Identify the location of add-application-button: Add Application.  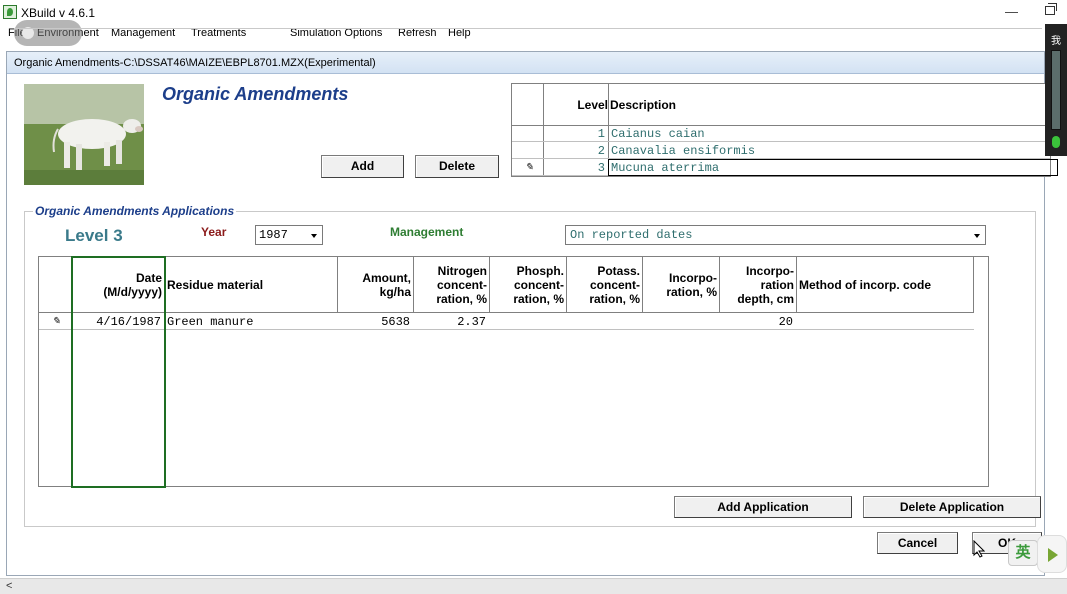
(763, 507).